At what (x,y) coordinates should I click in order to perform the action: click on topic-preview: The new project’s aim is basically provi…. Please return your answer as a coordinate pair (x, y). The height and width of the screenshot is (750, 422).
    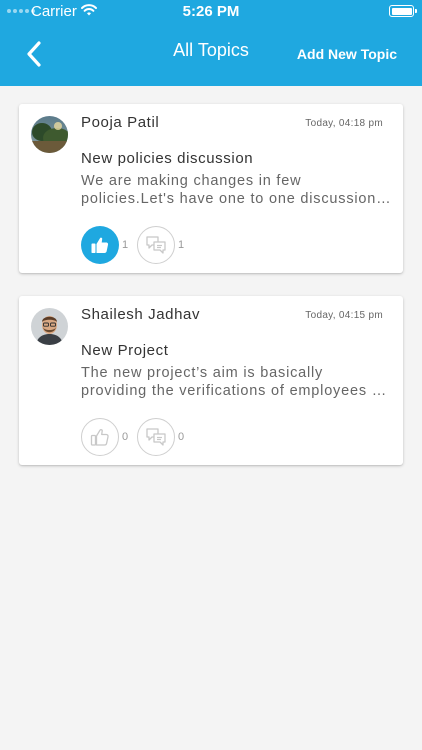
    Looking at the image, I should click on (237, 382).